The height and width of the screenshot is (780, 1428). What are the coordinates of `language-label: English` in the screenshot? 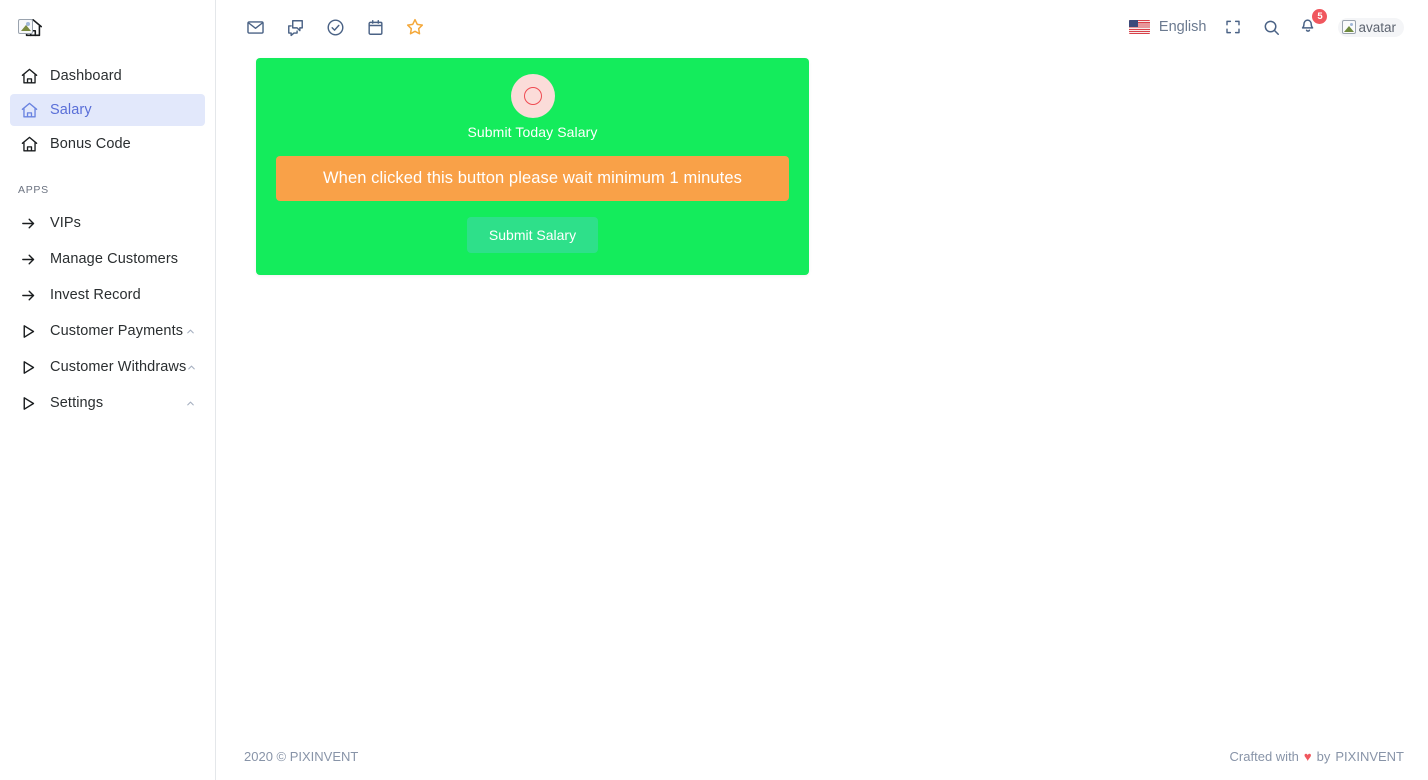 It's located at (1182, 27).